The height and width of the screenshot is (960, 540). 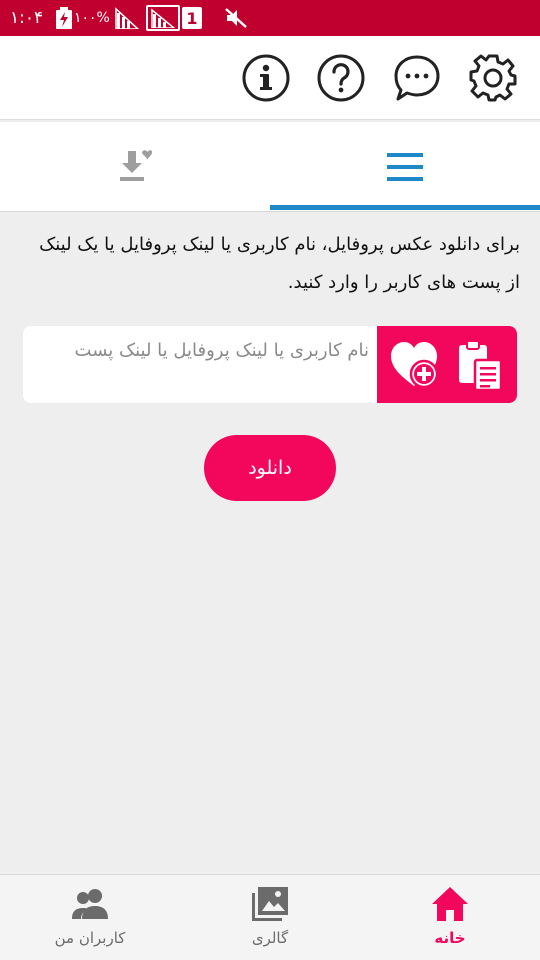 What do you see at coordinates (270, 468) in the screenshot?
I see `download-button: دانلود` at bounding box center [270, 468].